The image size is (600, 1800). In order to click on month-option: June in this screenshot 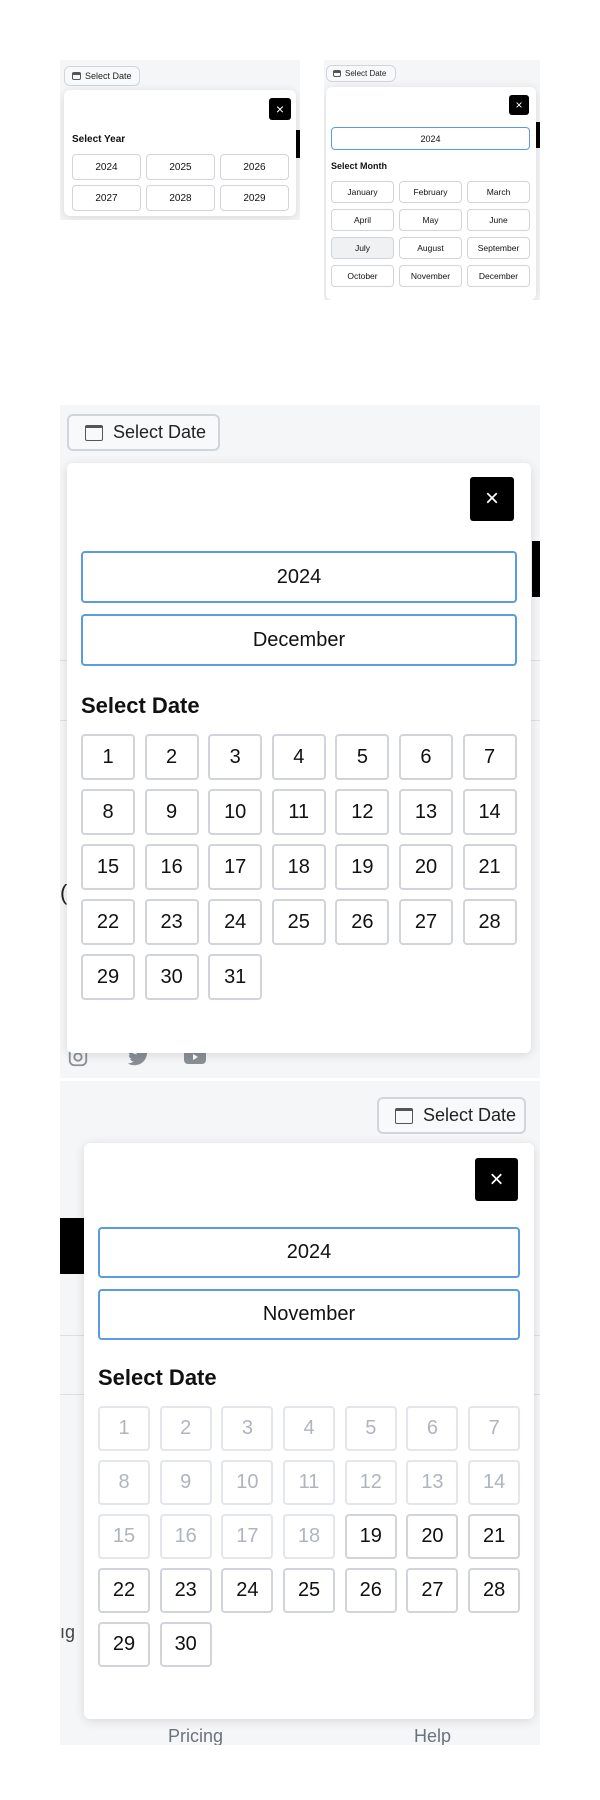, I will do `click(498, 220)`.